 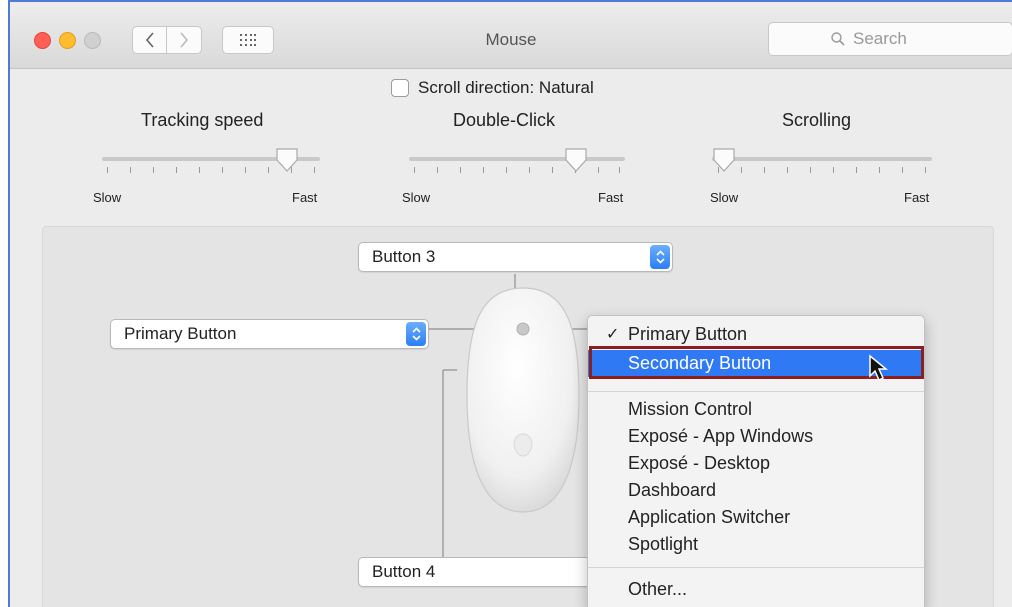 I want to click on menu-item-label: Primary Button, so click(x=688, y=334).